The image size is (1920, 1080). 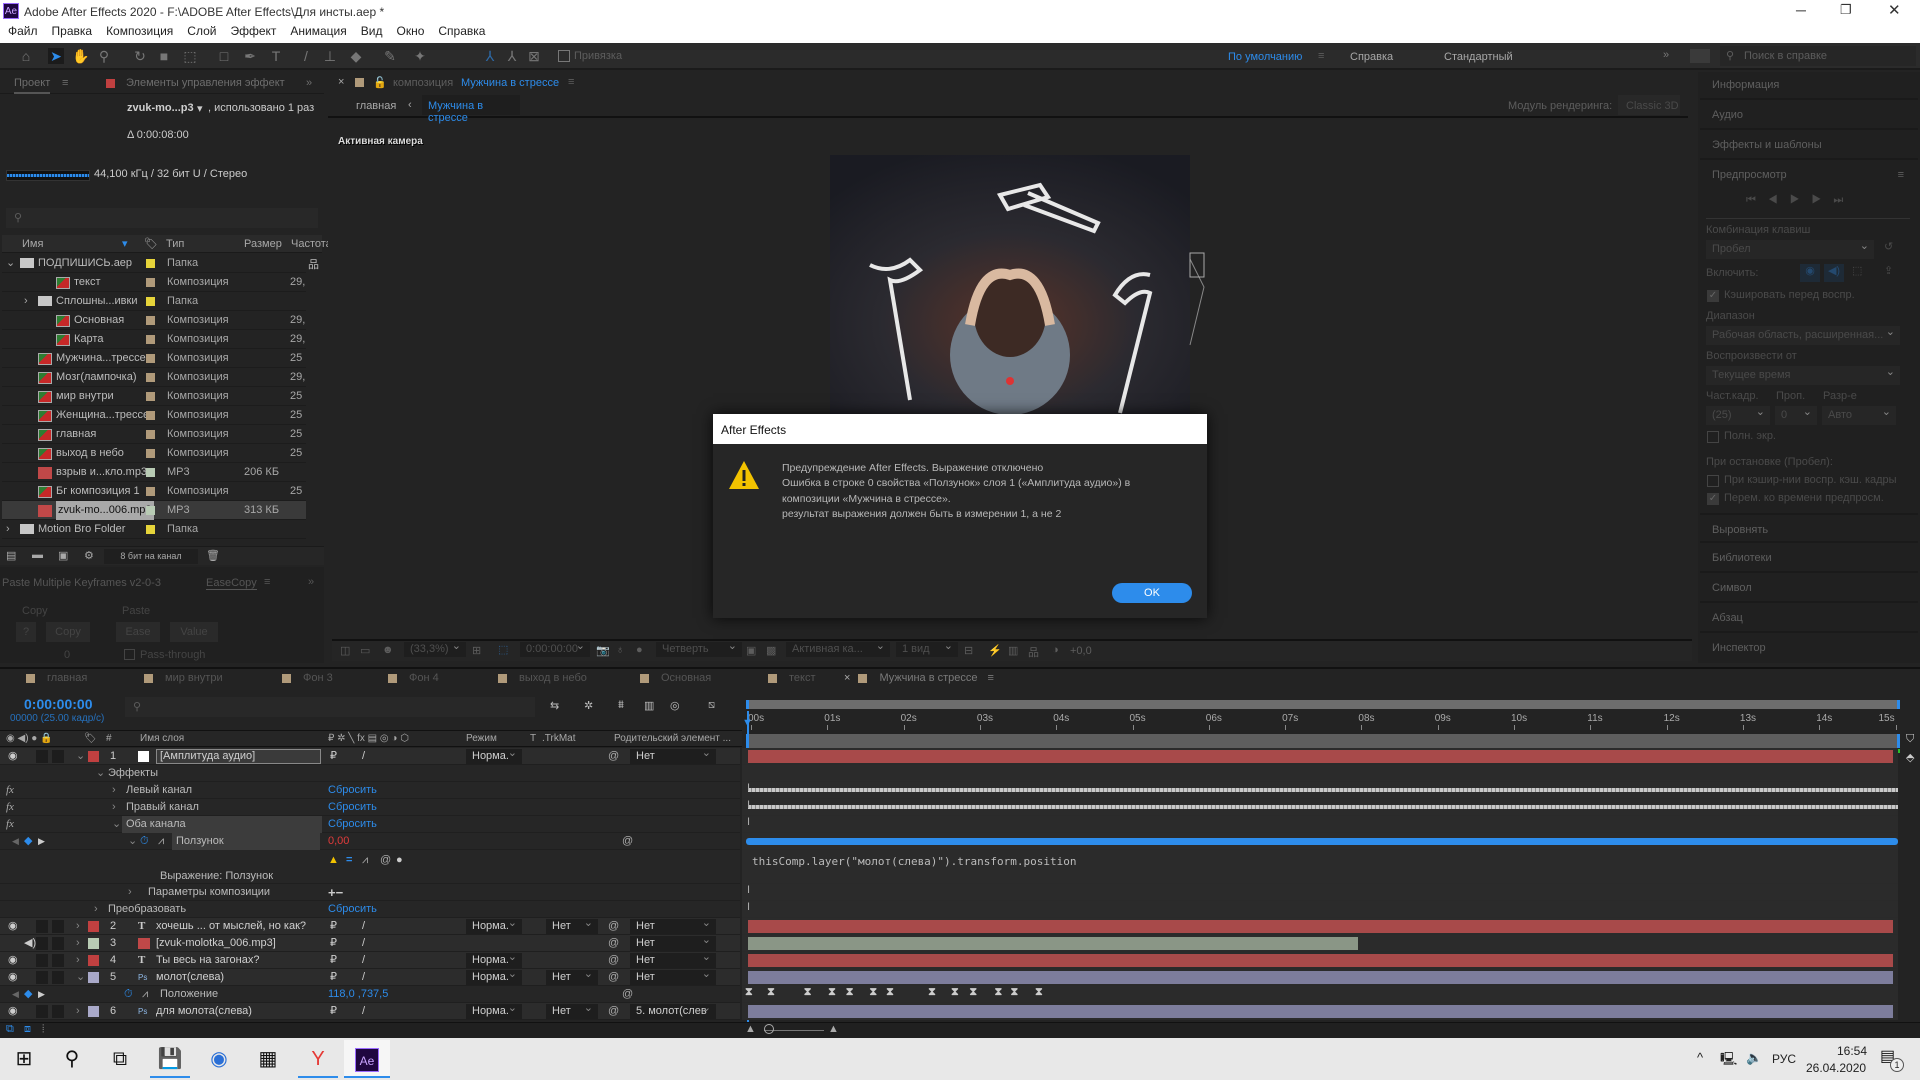 I want to click on motion-blur-icon: ◎, so click(x=675, y=705).